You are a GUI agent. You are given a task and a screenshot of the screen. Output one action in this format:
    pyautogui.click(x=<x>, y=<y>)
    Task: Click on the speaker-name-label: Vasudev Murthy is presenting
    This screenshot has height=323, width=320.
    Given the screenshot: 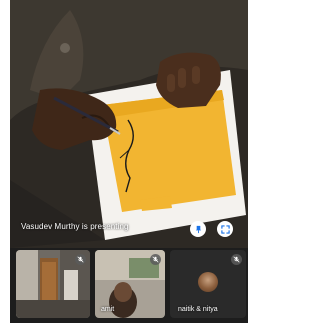 What is the action you would take?
    pyautogui.click(x=75, y=226)
    